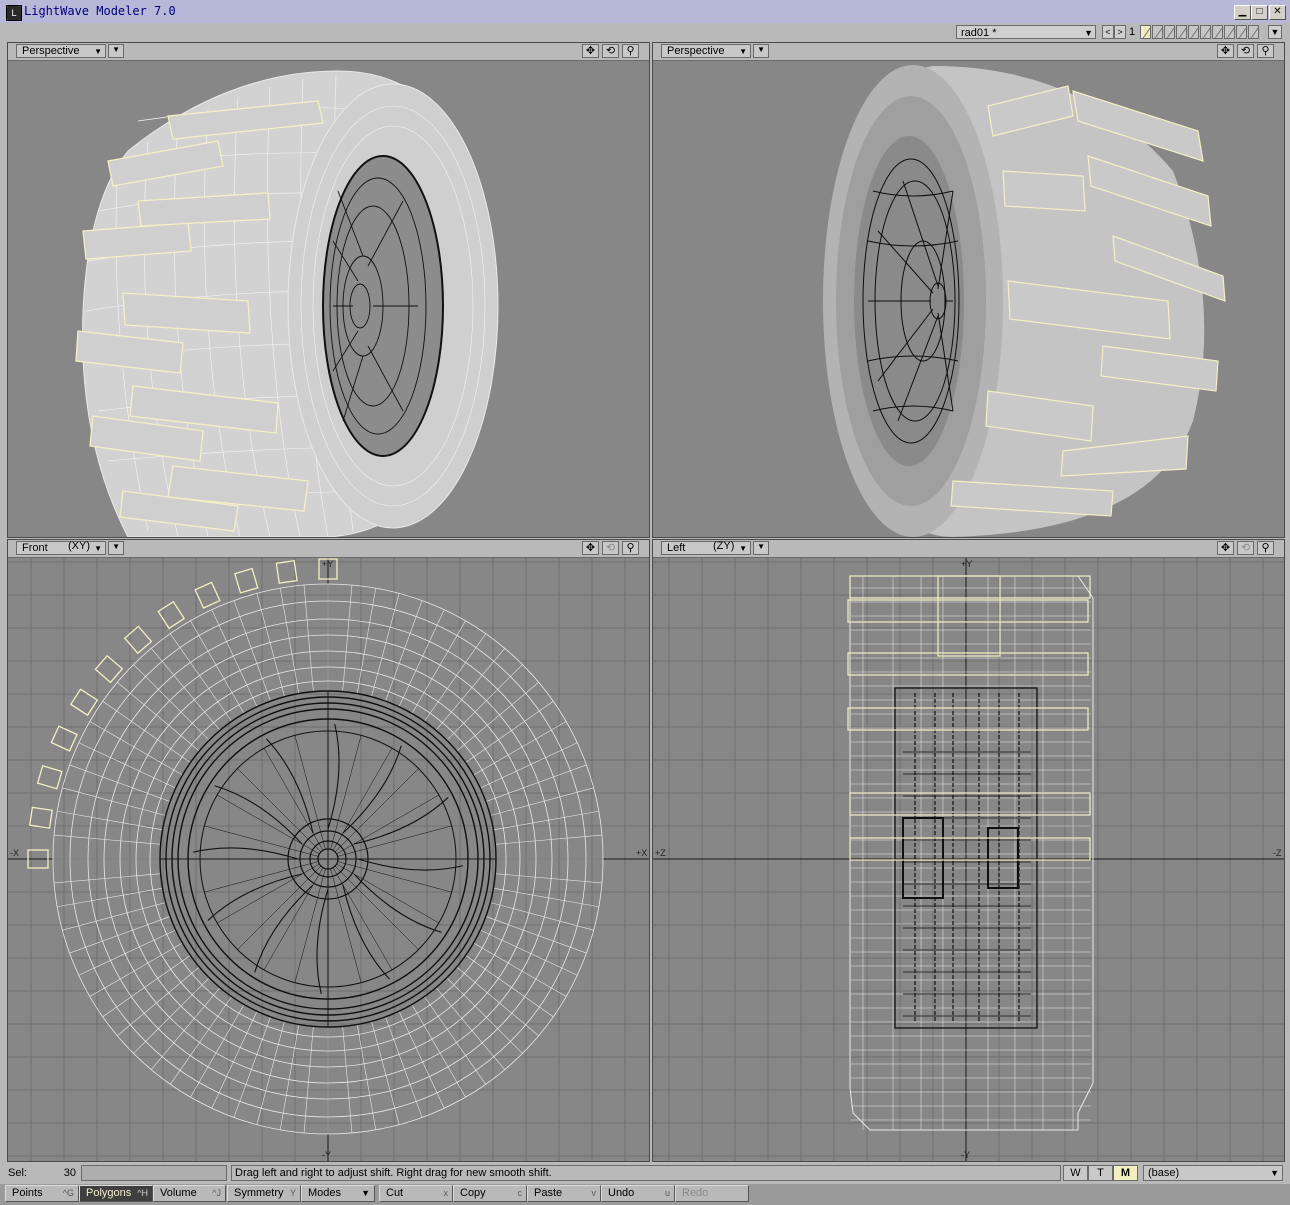 The width and height of the screenshot is (1290, 1205). Describe the element at coordinates (724, 546) in the screenshot. I see `view-axis-label: (ZY)` at that location.